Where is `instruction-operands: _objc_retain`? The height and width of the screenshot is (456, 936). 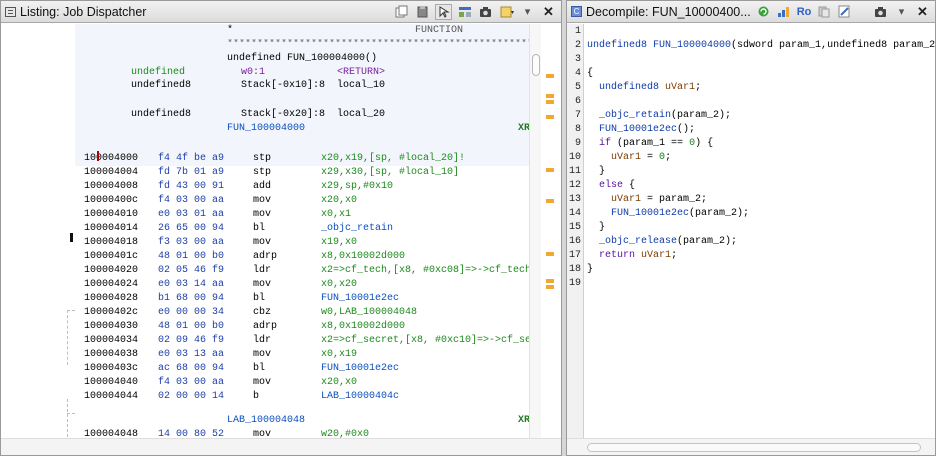 instruction-operands: _objc_retain is located at coordinates (357, 229).